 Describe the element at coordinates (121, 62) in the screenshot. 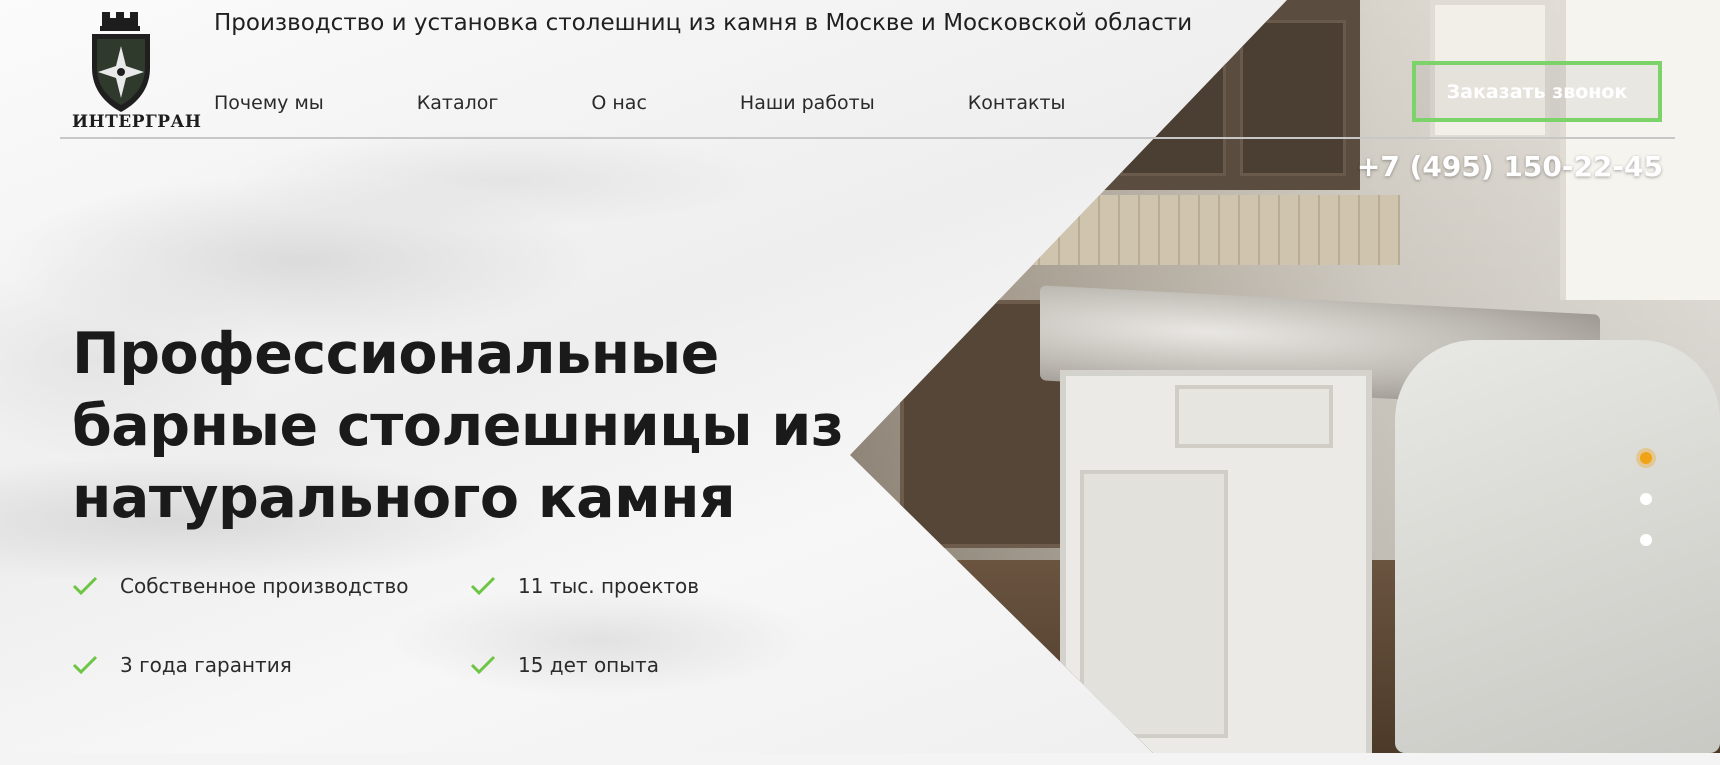

I see `shield-crest-icon` at that location.